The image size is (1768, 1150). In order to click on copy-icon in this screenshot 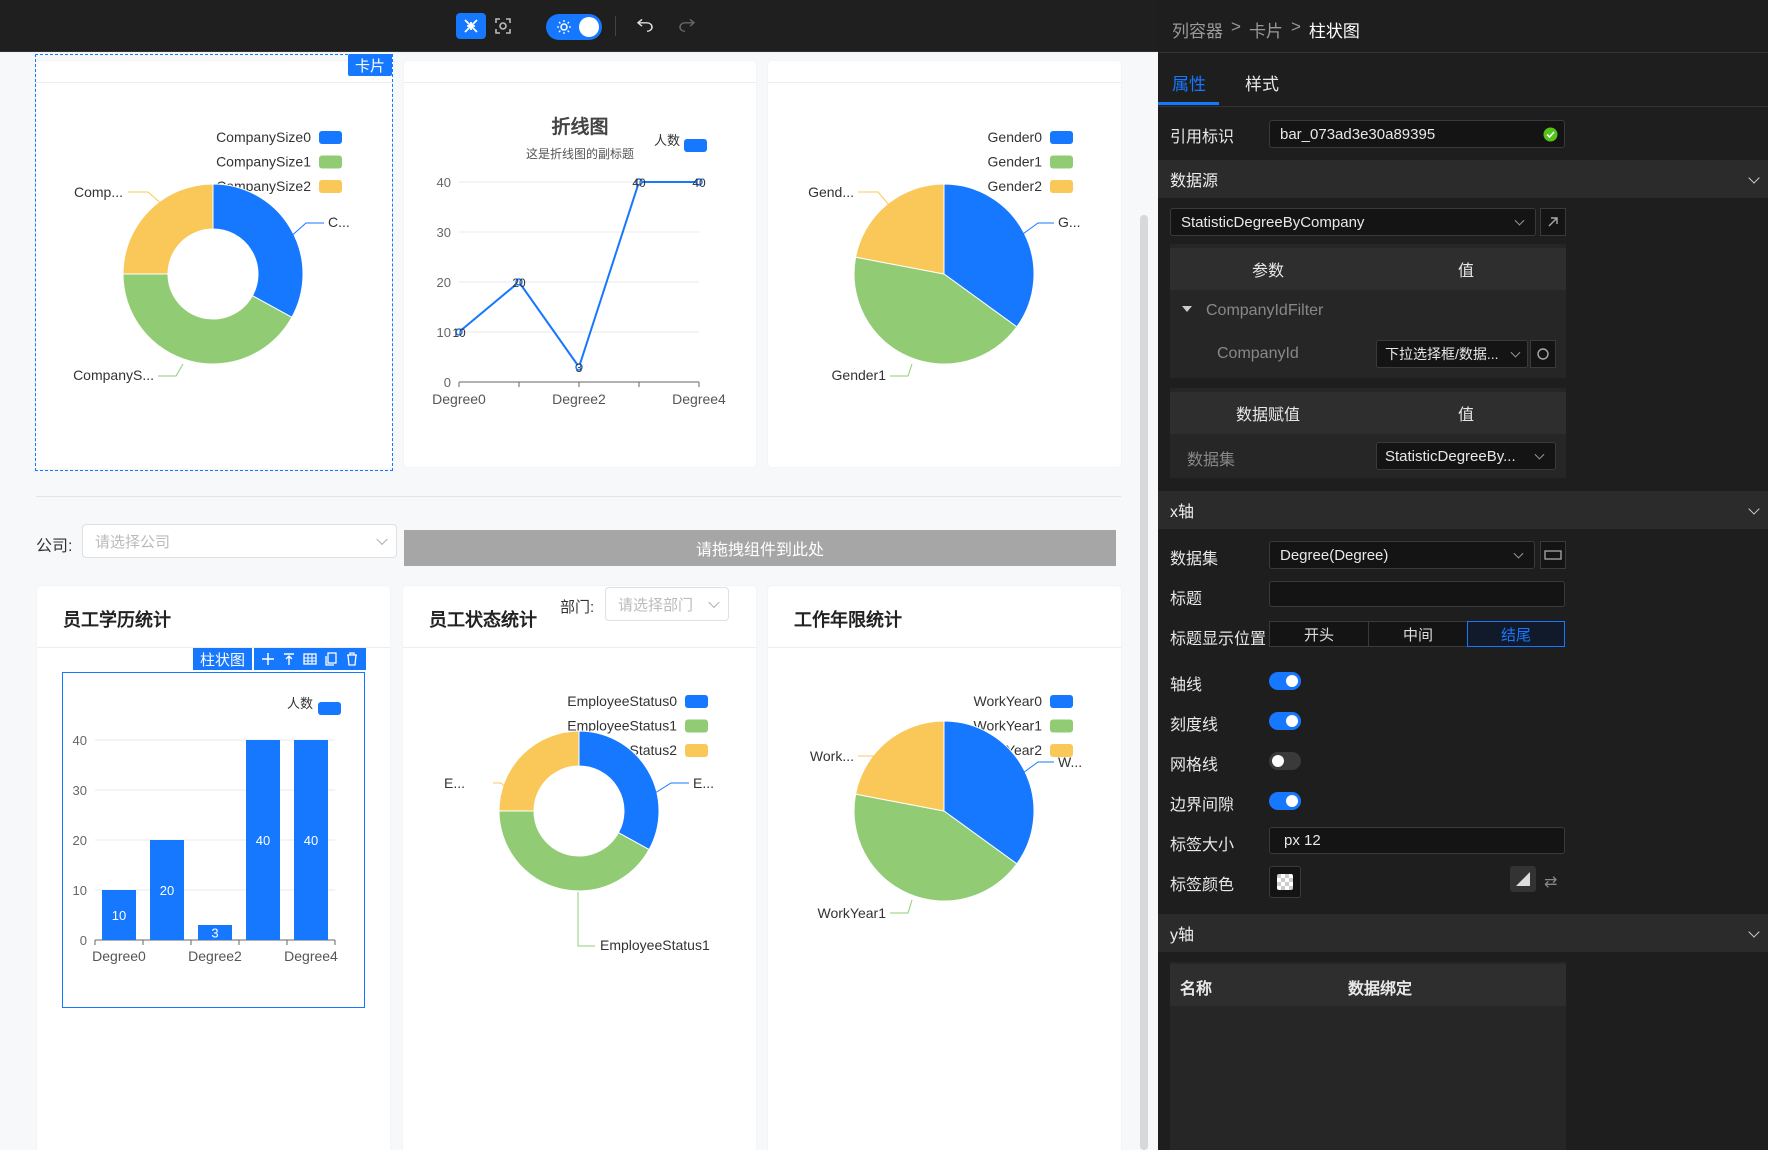, I will do `click(331, 659)`.